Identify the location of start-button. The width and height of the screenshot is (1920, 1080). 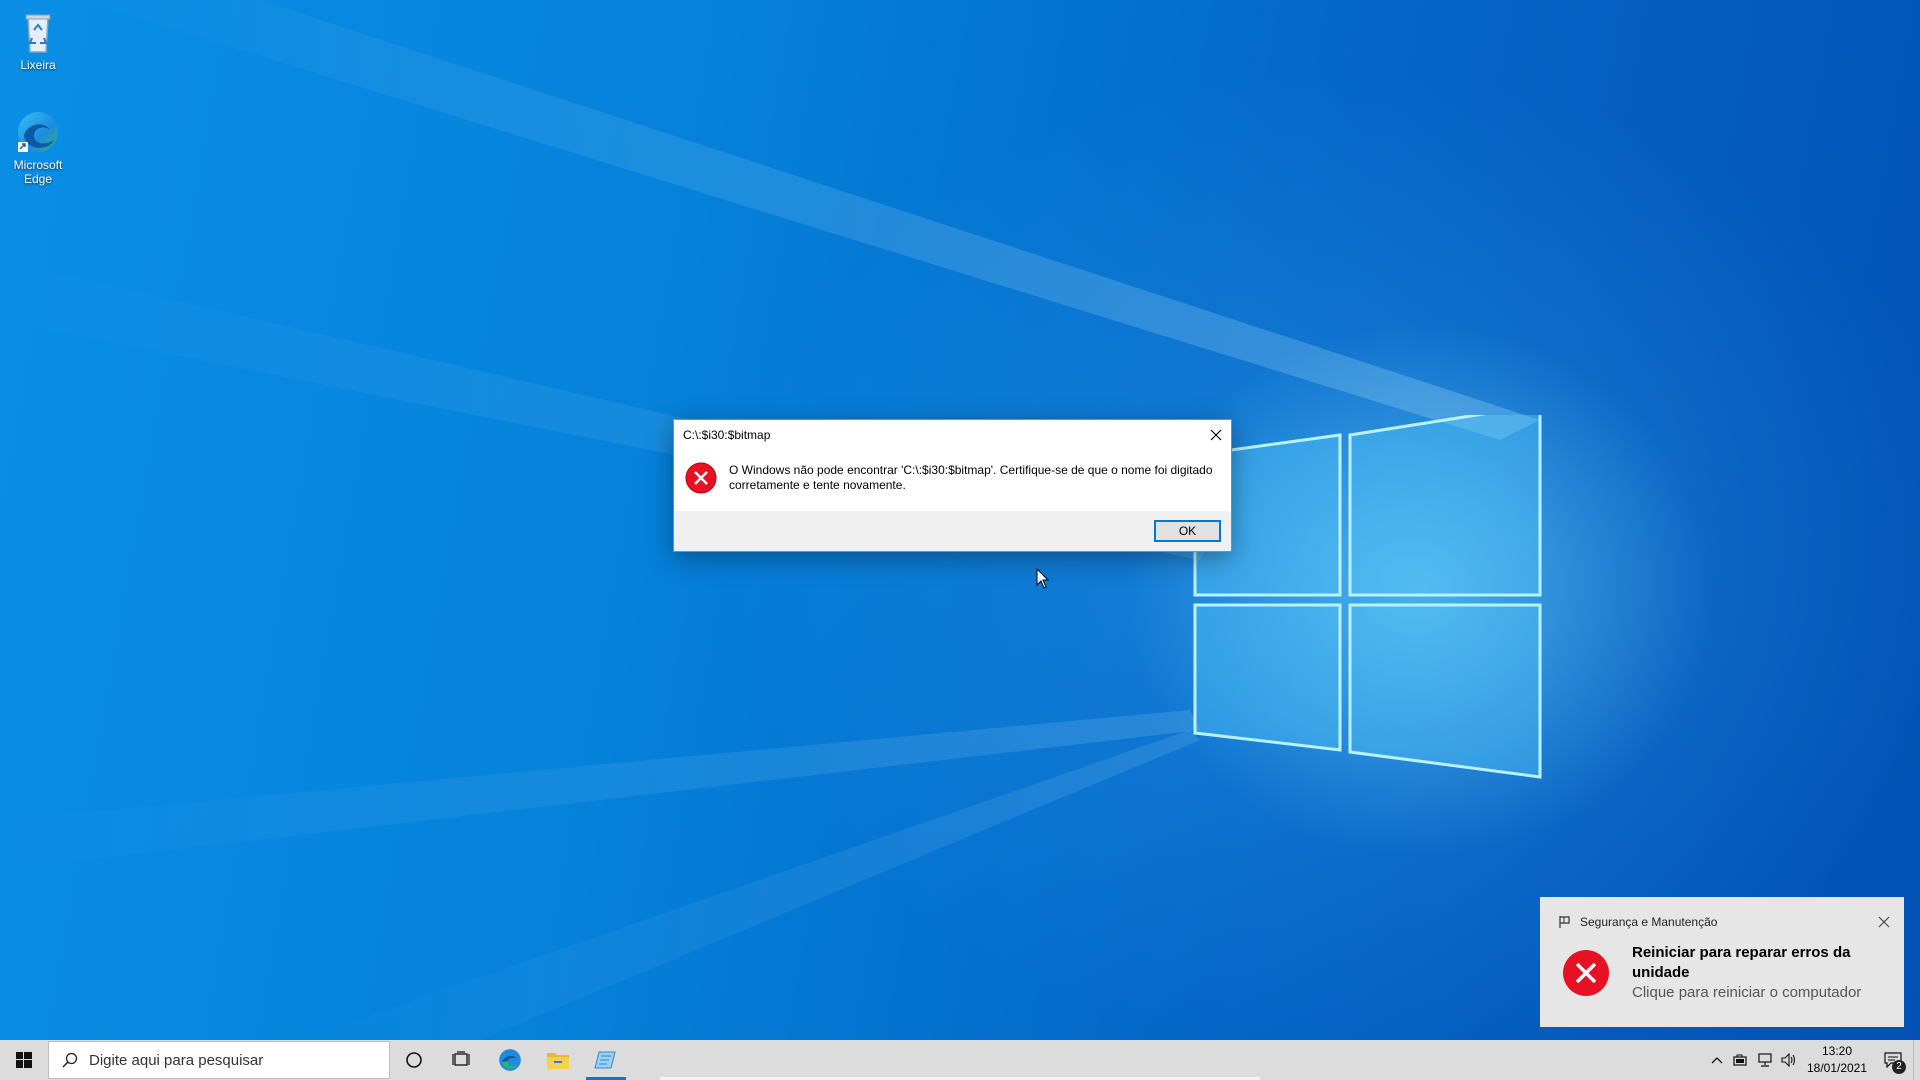
(24, 1060).